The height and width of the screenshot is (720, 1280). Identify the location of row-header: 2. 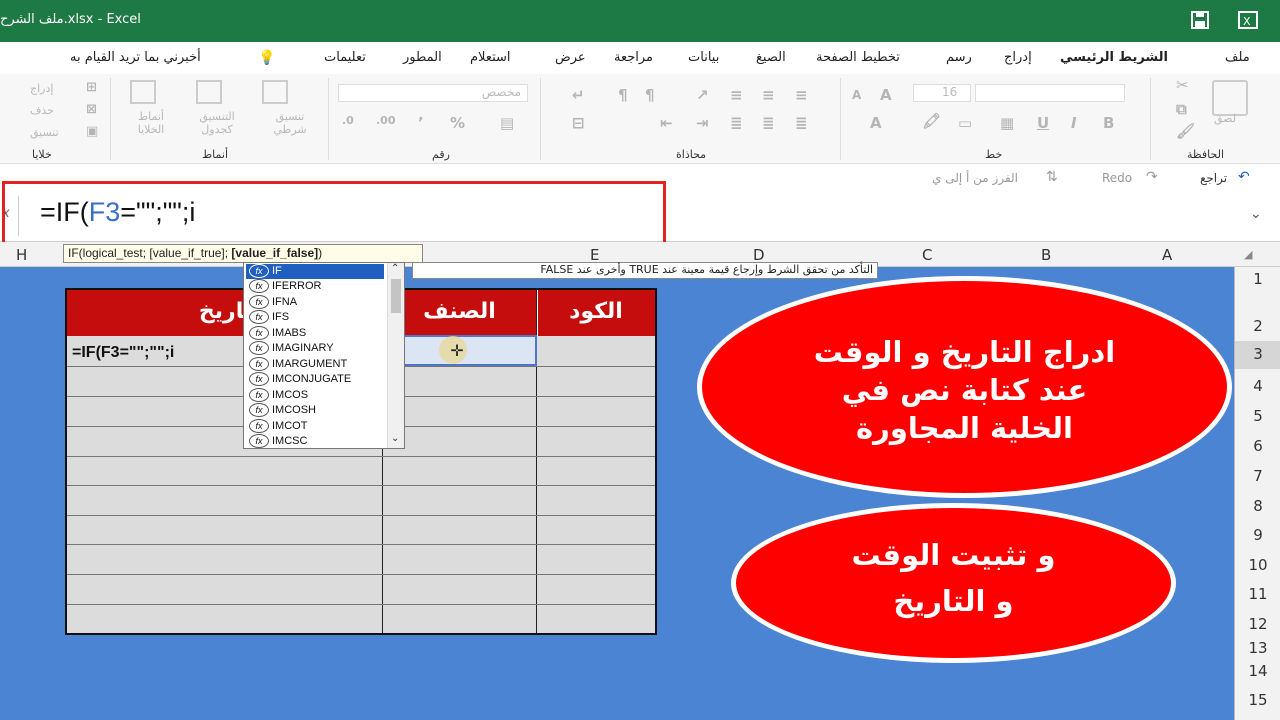
(1257, 326).